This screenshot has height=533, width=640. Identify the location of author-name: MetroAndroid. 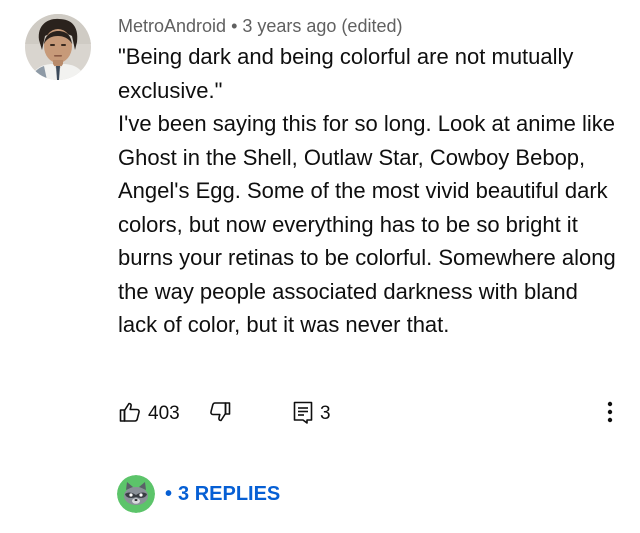
(172, 26).